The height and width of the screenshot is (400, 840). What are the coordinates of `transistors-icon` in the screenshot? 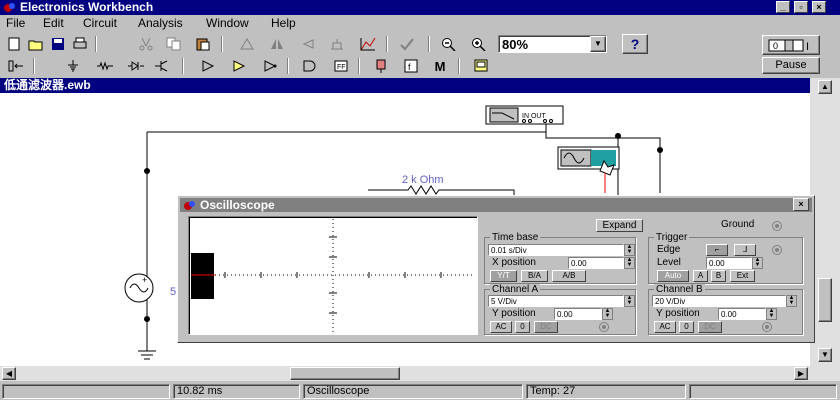 It's located at (163, 66).